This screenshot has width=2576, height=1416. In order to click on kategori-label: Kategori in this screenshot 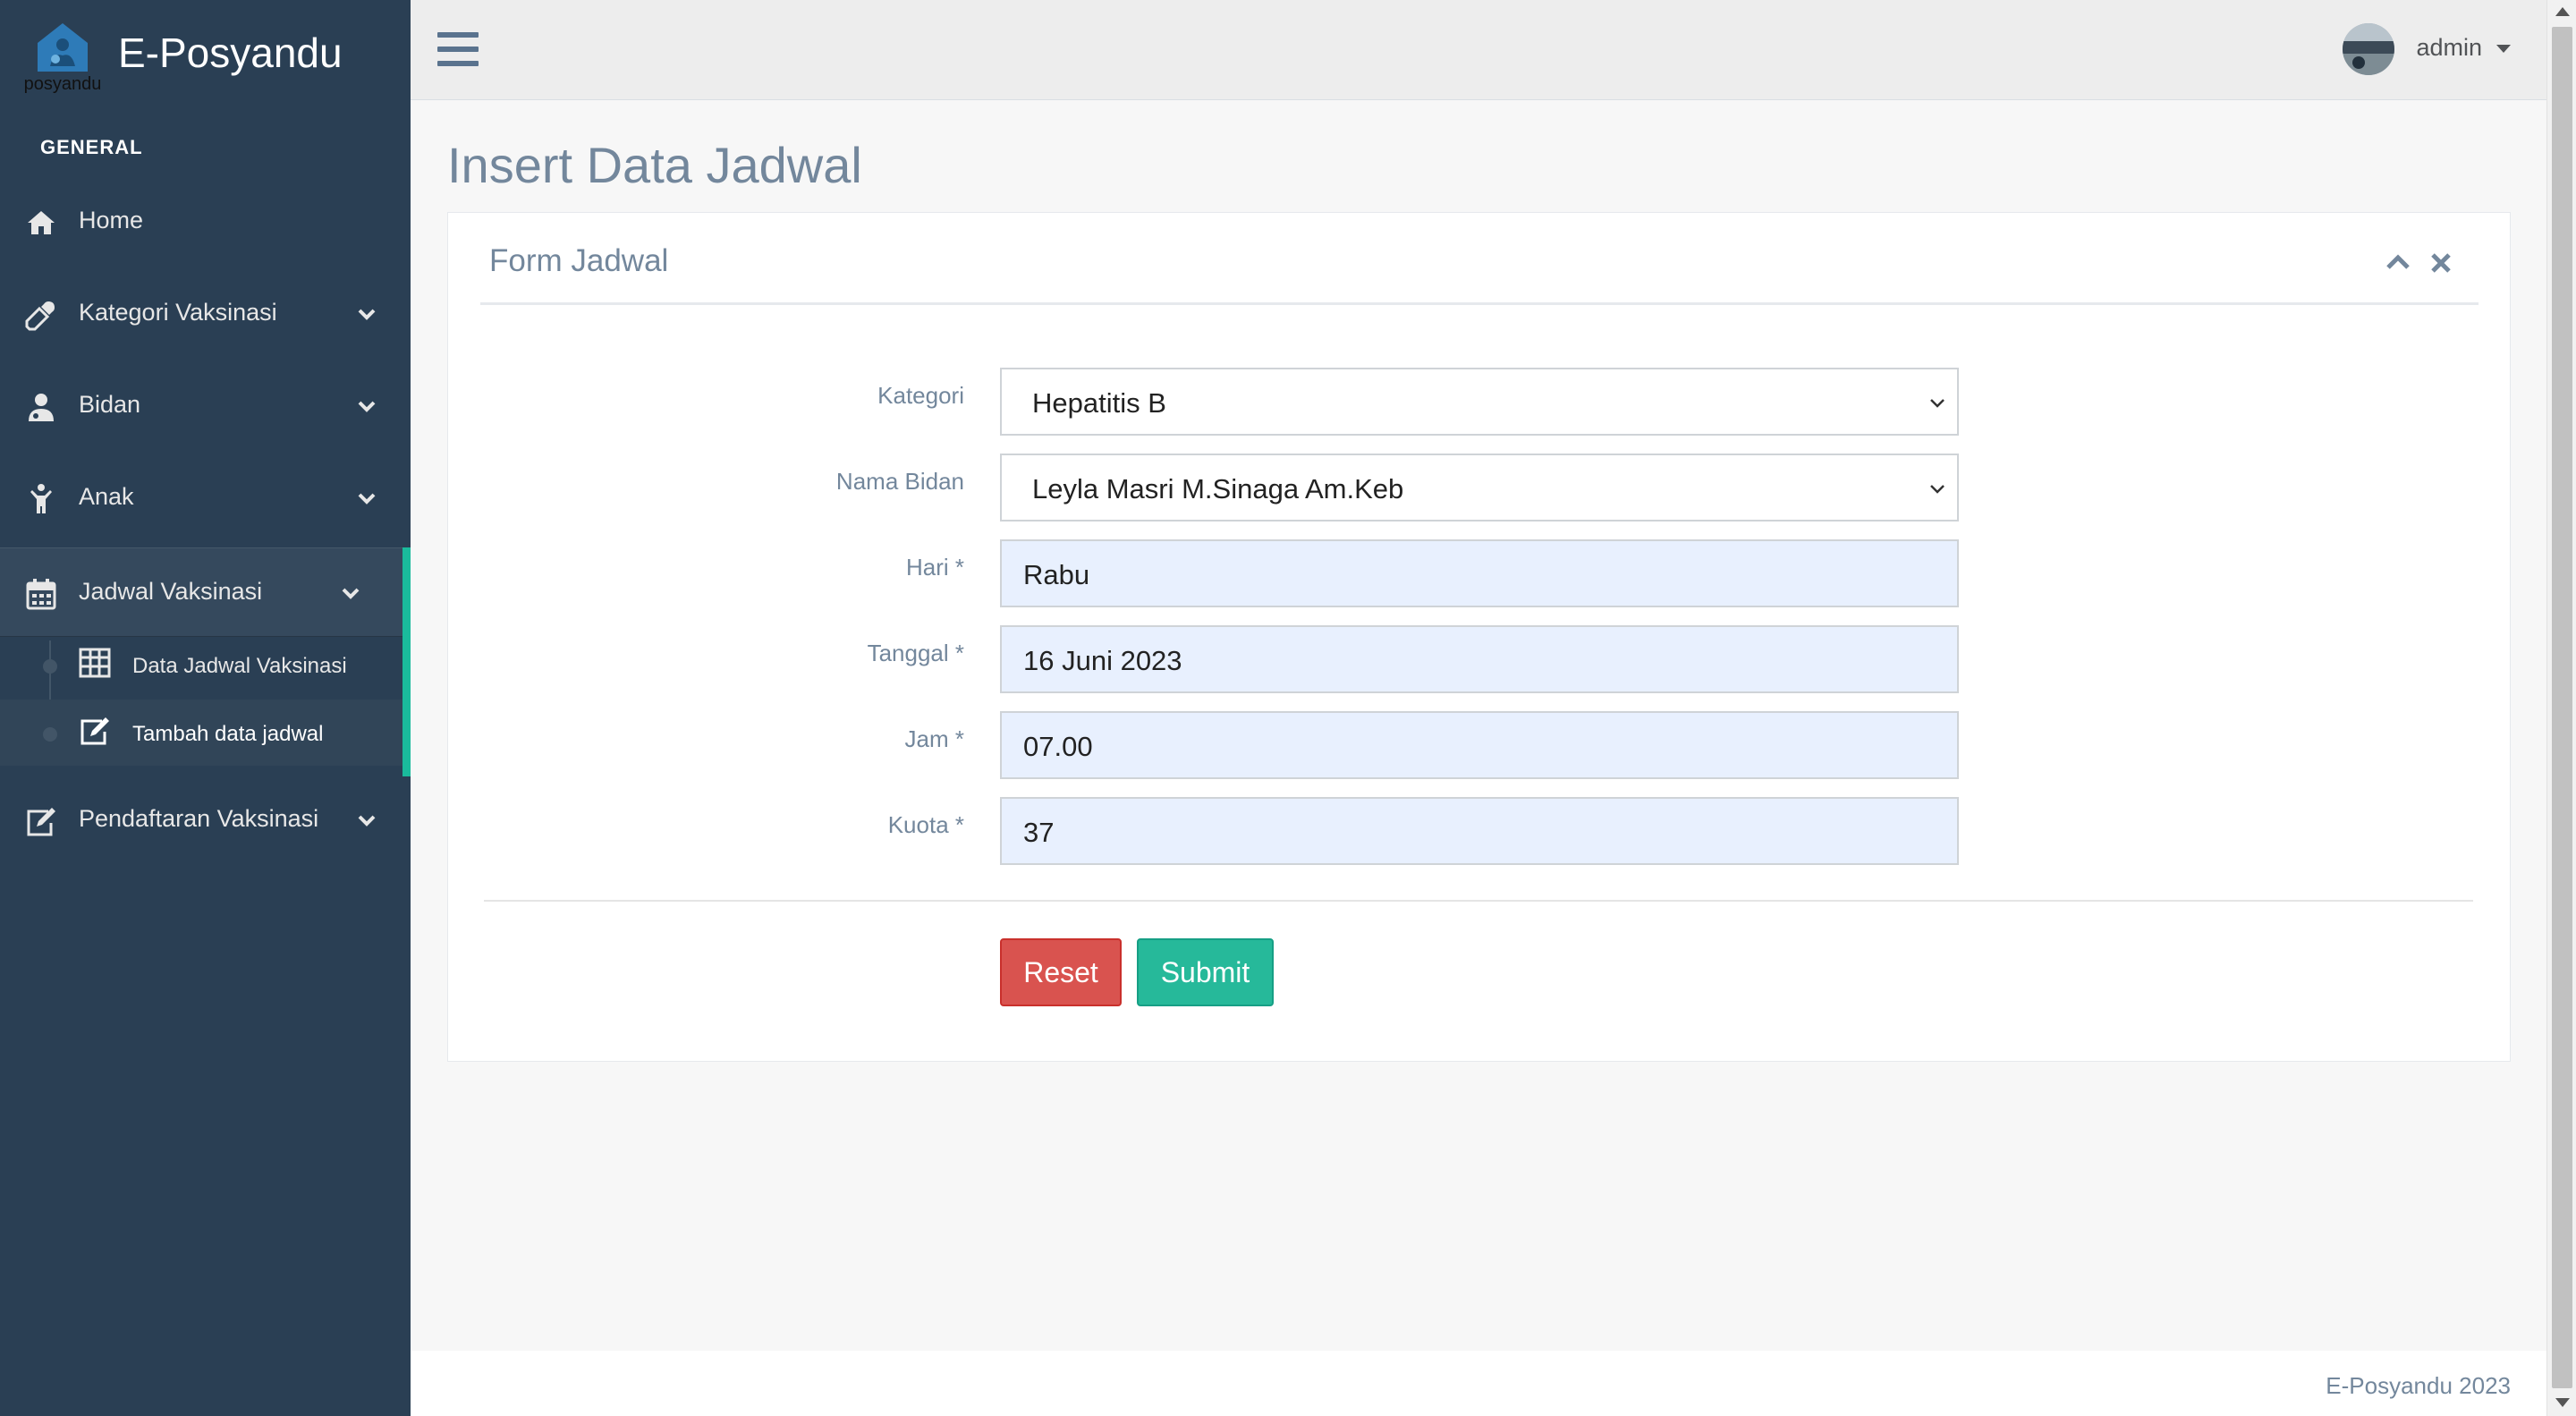, I will do `click(920, 395)`.